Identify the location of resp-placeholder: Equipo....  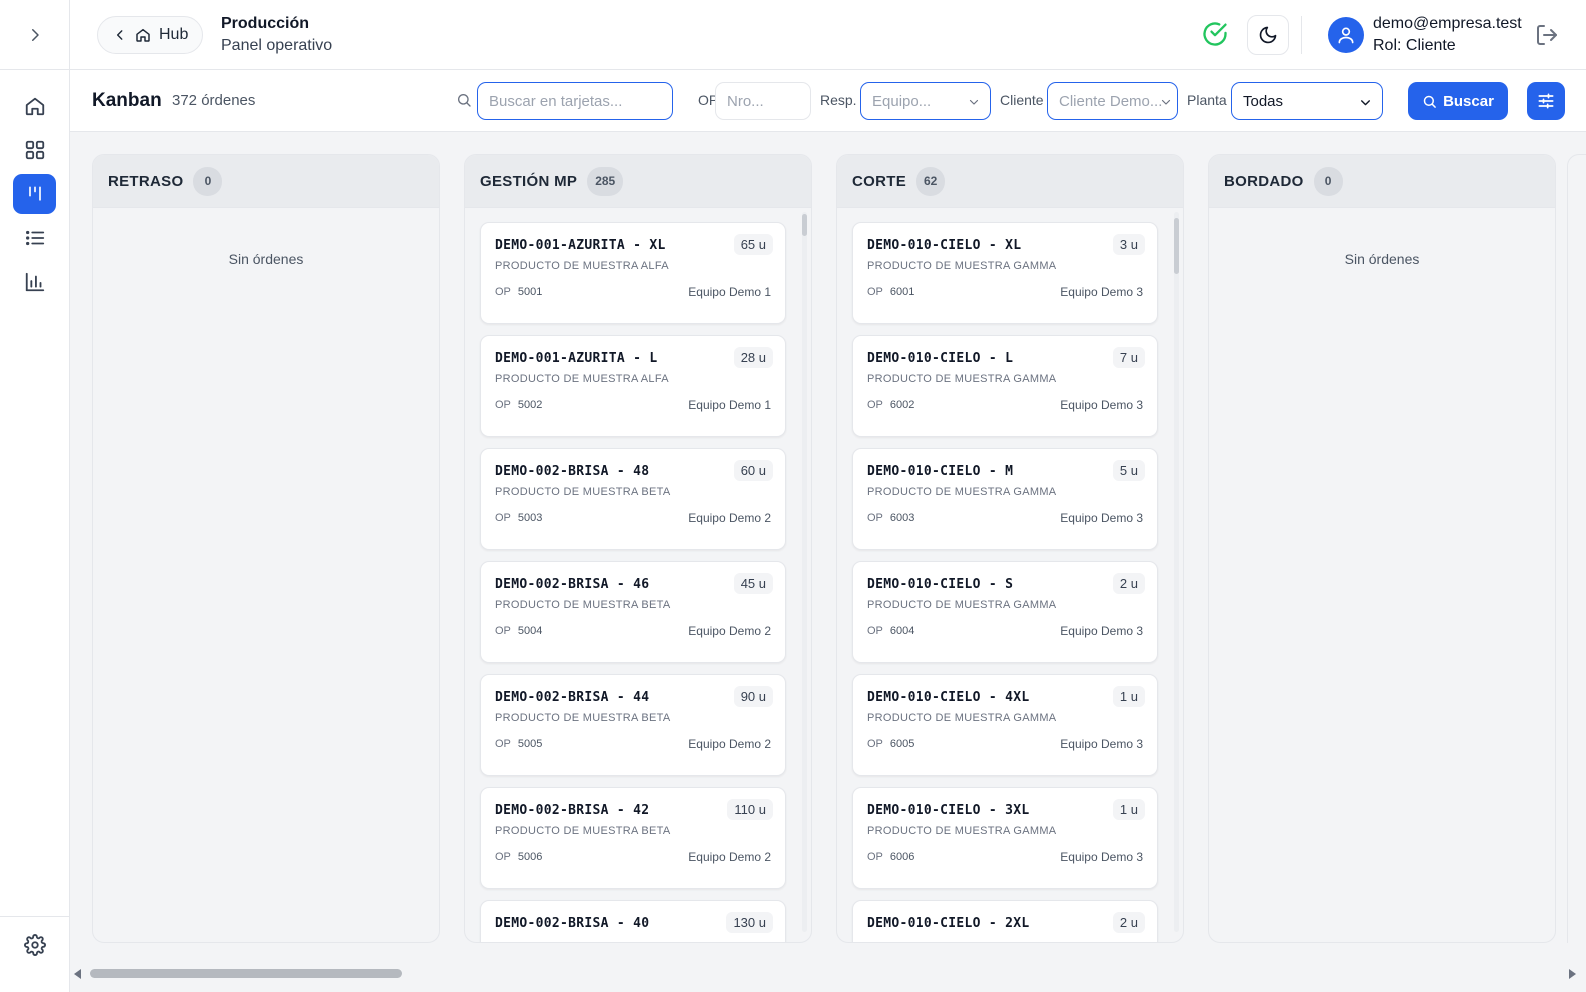
(902, 101).